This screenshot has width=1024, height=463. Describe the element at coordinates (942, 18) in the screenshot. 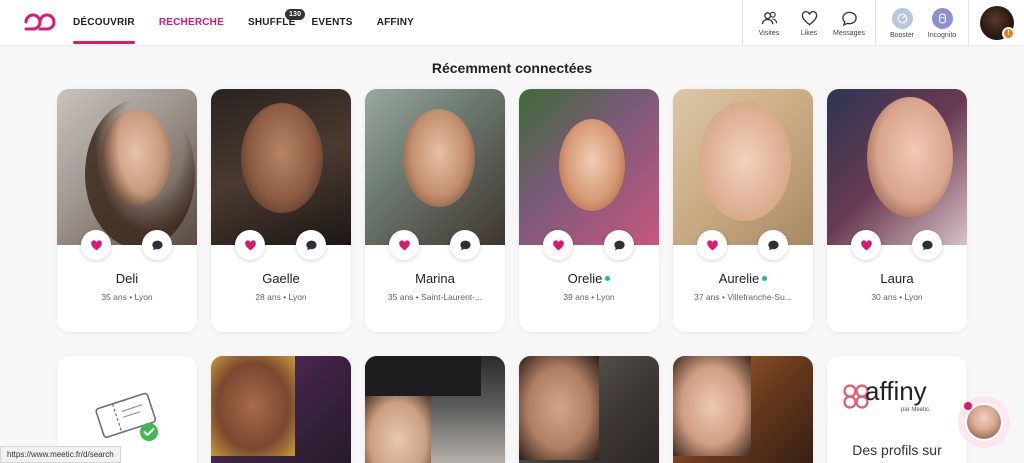

I see `incognito-icon` at that location.